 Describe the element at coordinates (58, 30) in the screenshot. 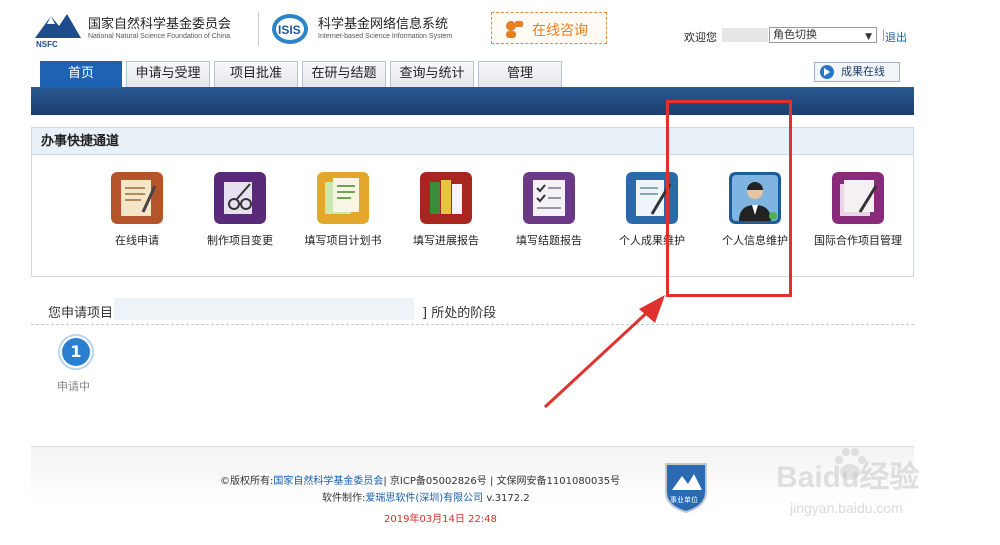

I see `nsfc-logo-icon: NSFC` at that location.